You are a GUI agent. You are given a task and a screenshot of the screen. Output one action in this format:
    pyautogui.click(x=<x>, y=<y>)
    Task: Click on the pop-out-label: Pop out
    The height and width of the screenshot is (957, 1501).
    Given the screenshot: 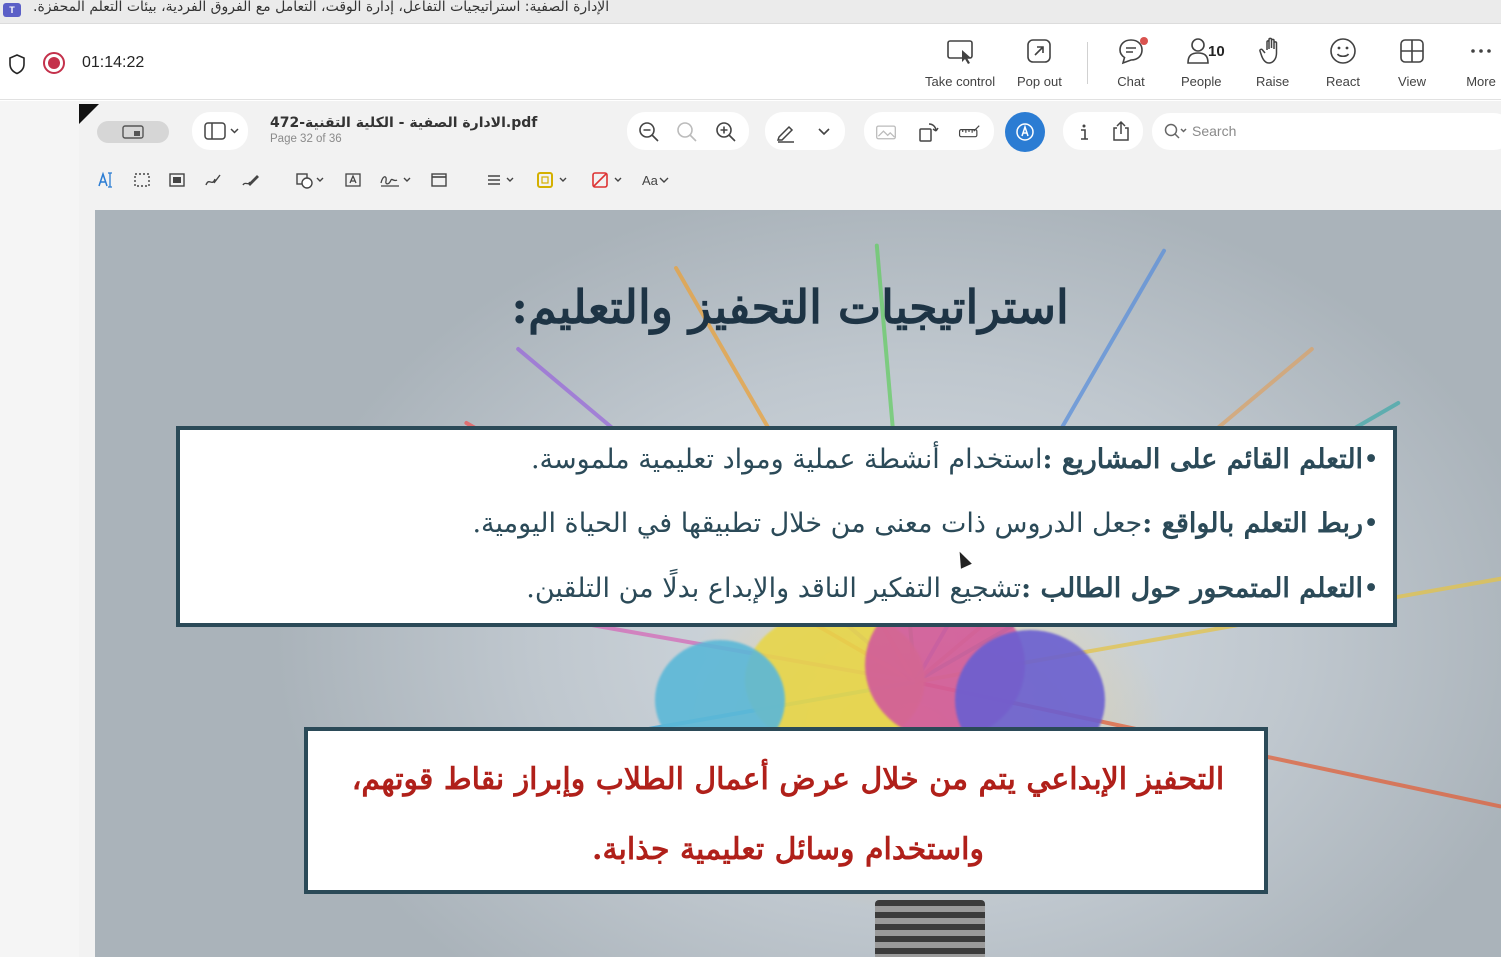 What is the action you would take?
    pyautogui.click(x=1039, y=81)
    